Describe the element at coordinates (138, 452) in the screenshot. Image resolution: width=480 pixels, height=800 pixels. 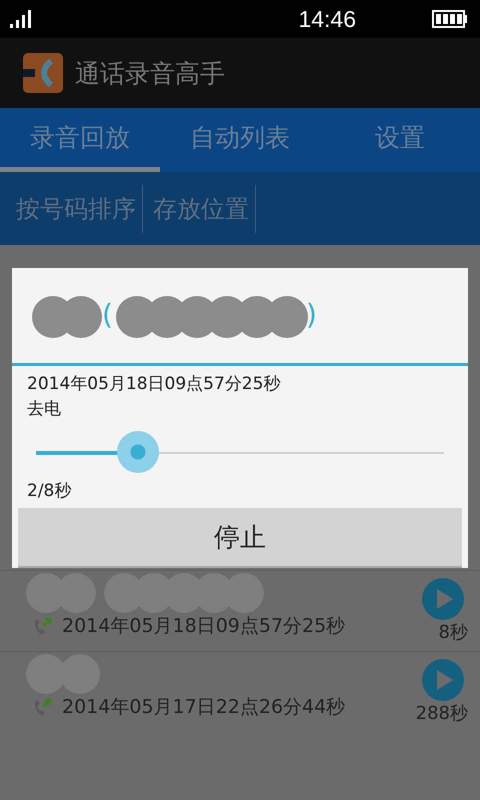
I see `slider-thumb` at that location.